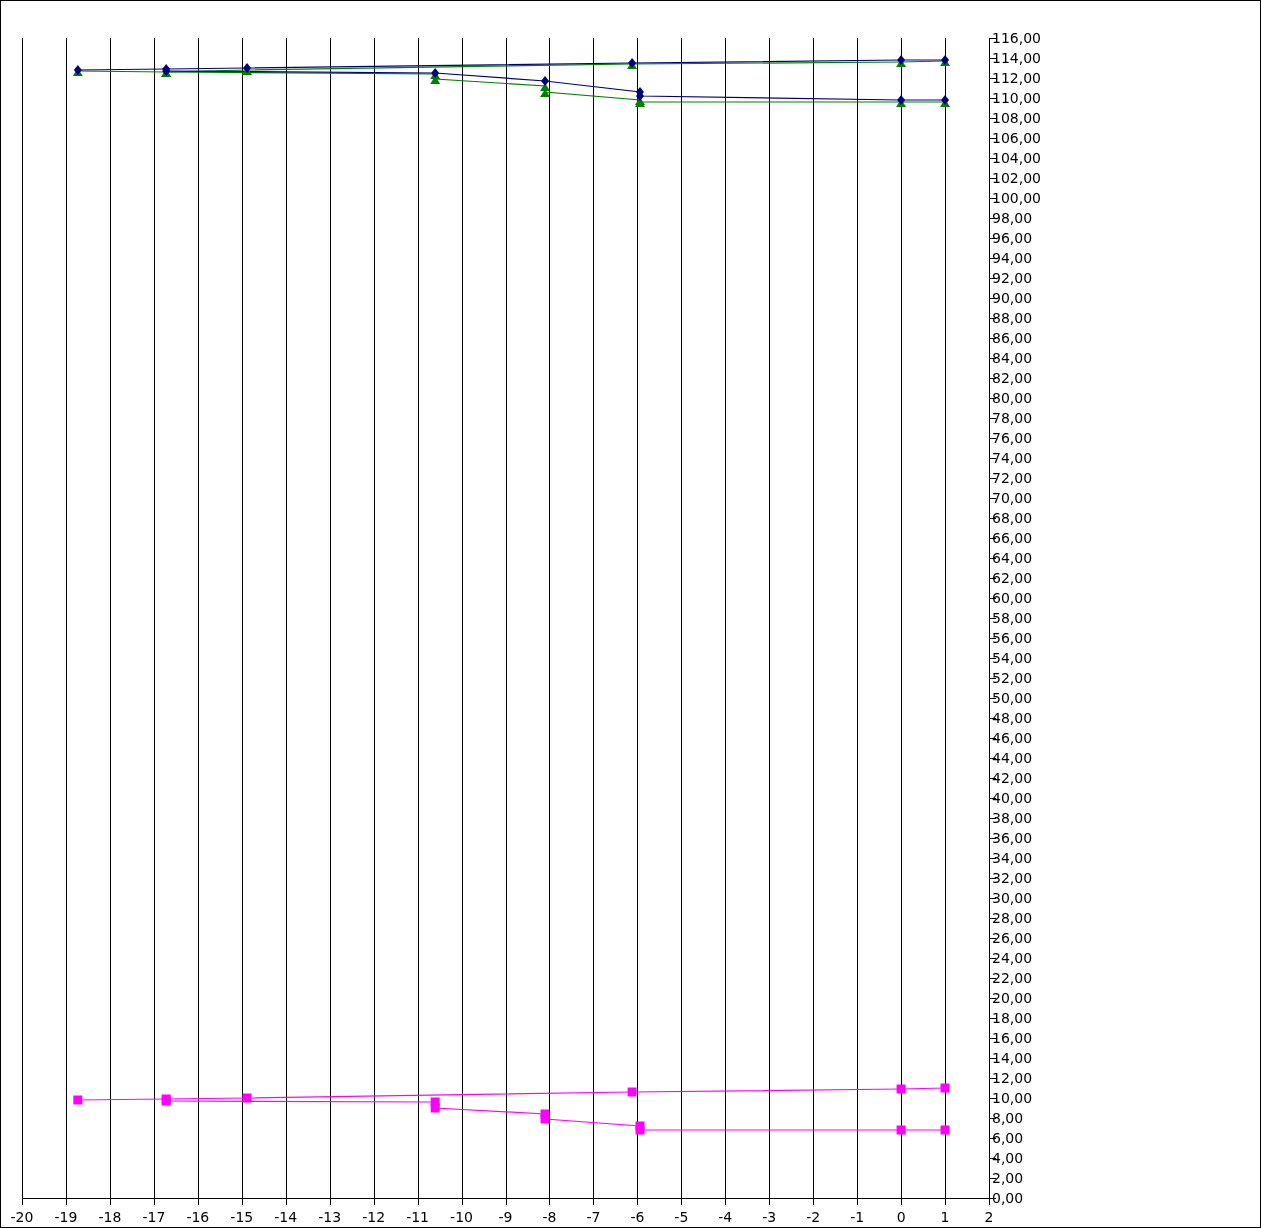  I want to click on axis-label: 82,00, so click(1012, 378).